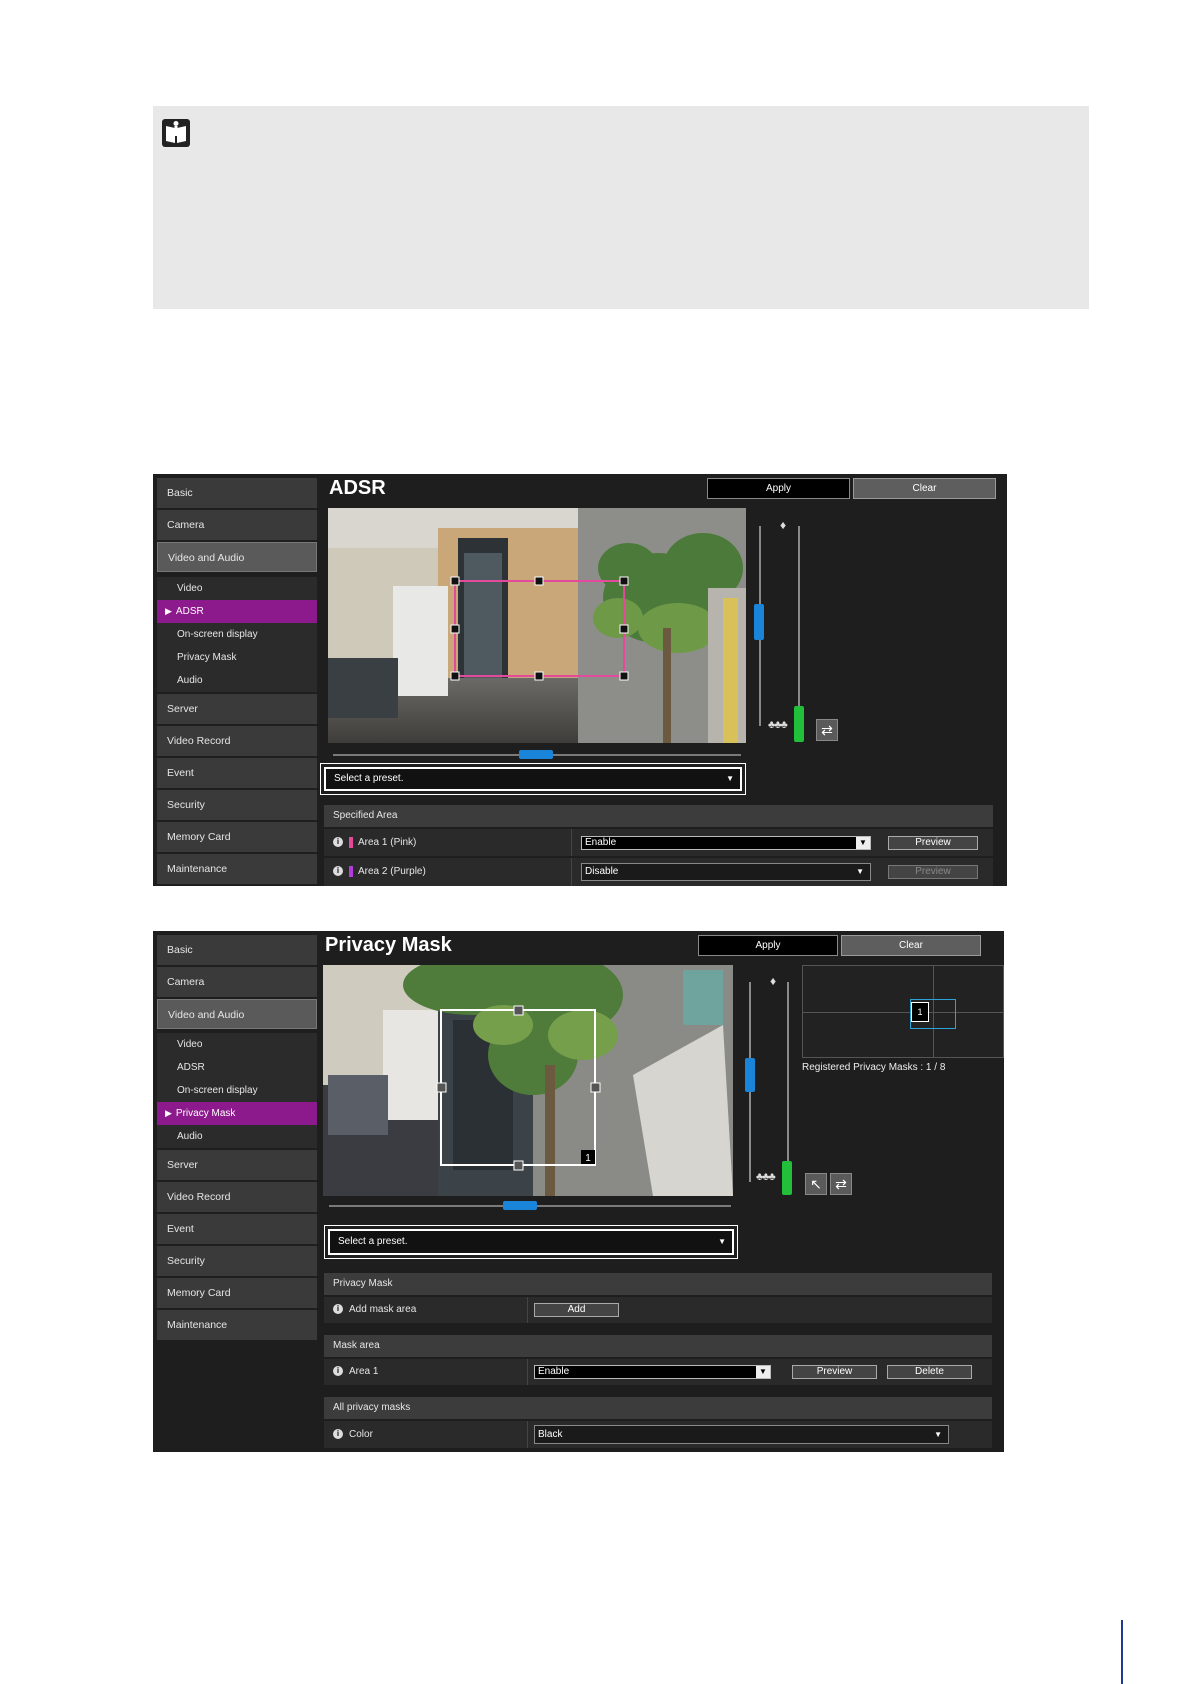 This screenshot has width=1190, height=1684. Describe the element at coordinates (237, 611) in the screenshot. I see `nav-sub-adsr: ▶ ADSR` at that location.